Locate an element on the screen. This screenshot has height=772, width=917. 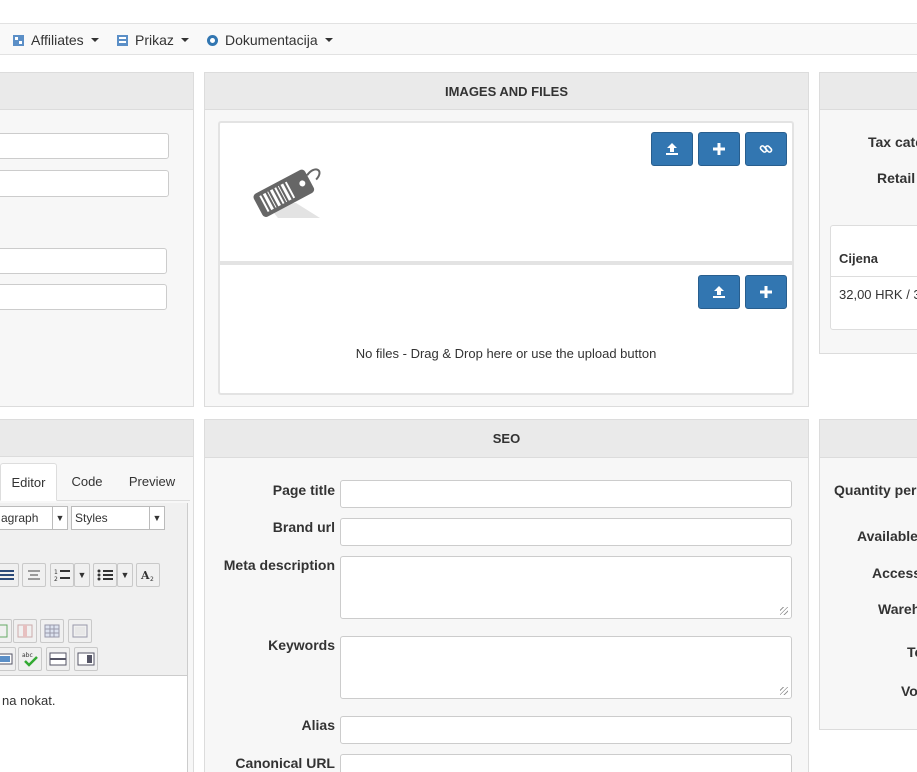
canonical-url-input is located at coordinates (566, 763).